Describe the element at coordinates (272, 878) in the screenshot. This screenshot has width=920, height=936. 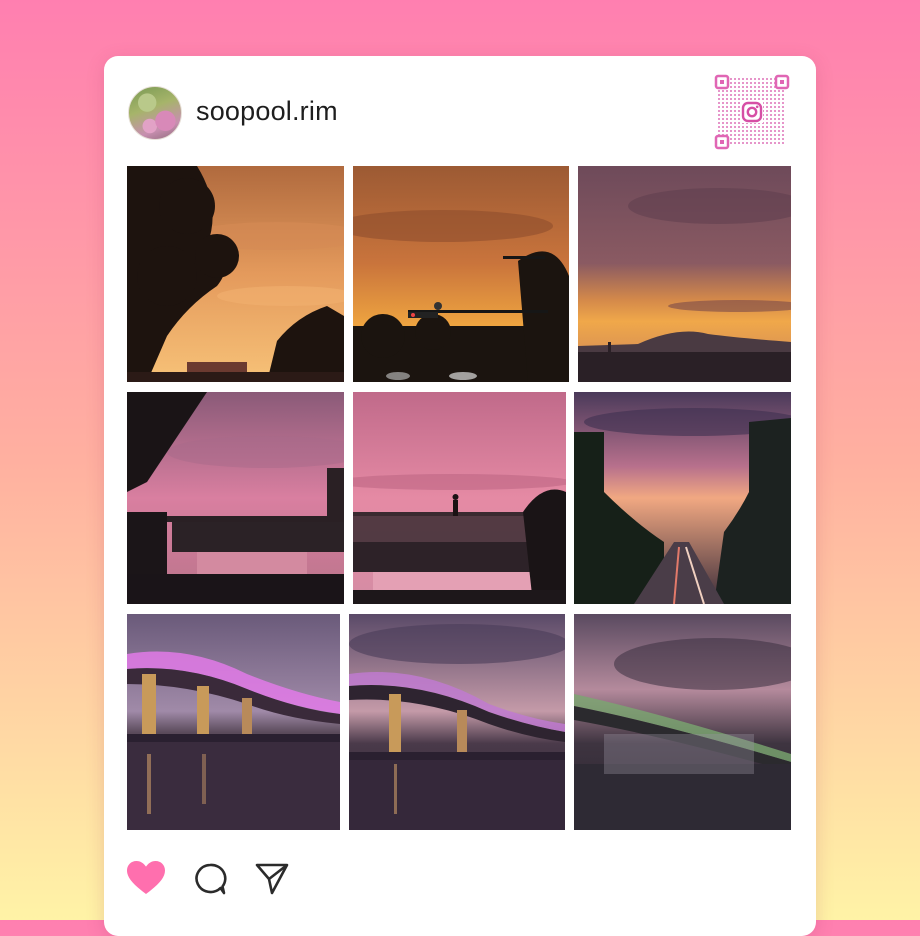
I see `send-icon` at that location.